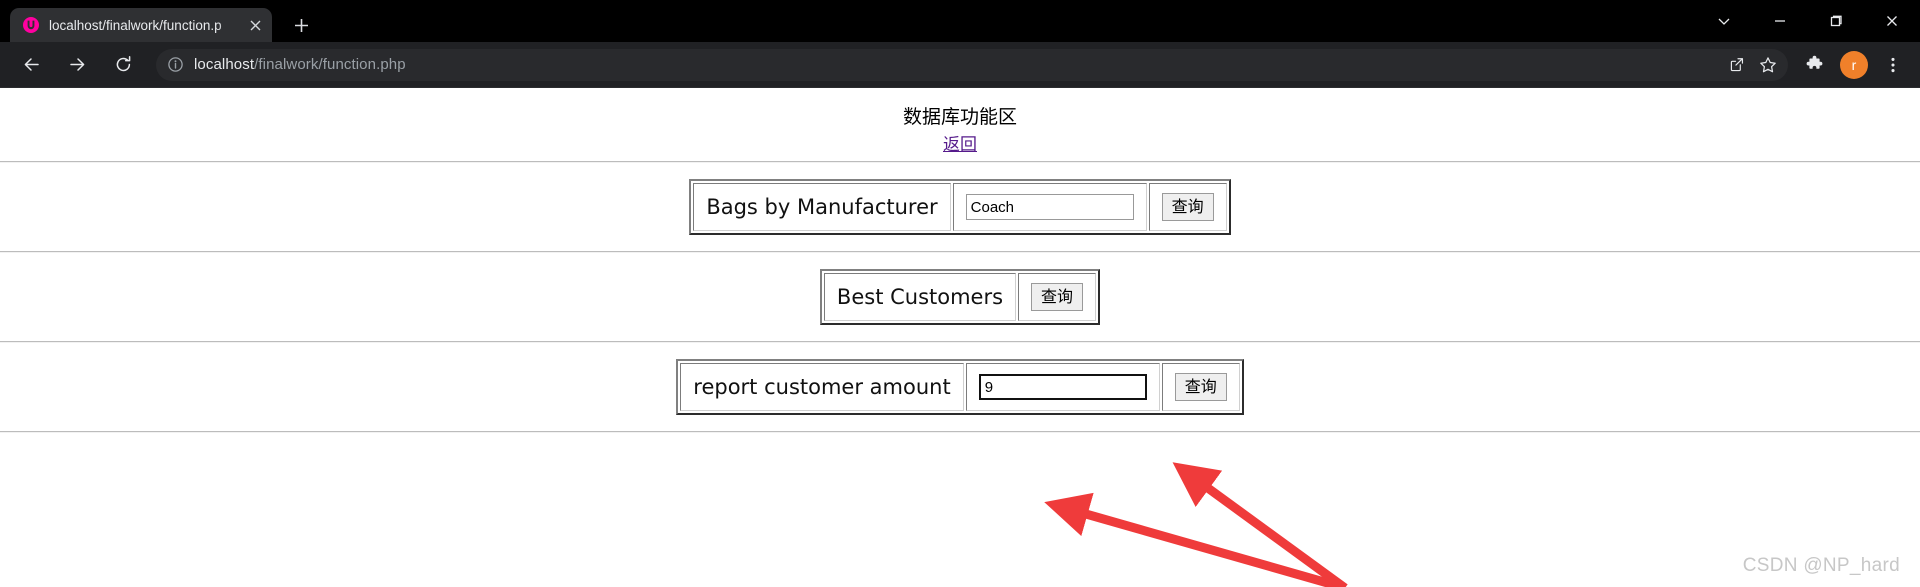 This screenshot has height=587, width=1920. I want to click on page-title: 数据库功能区, so click(959, 117).